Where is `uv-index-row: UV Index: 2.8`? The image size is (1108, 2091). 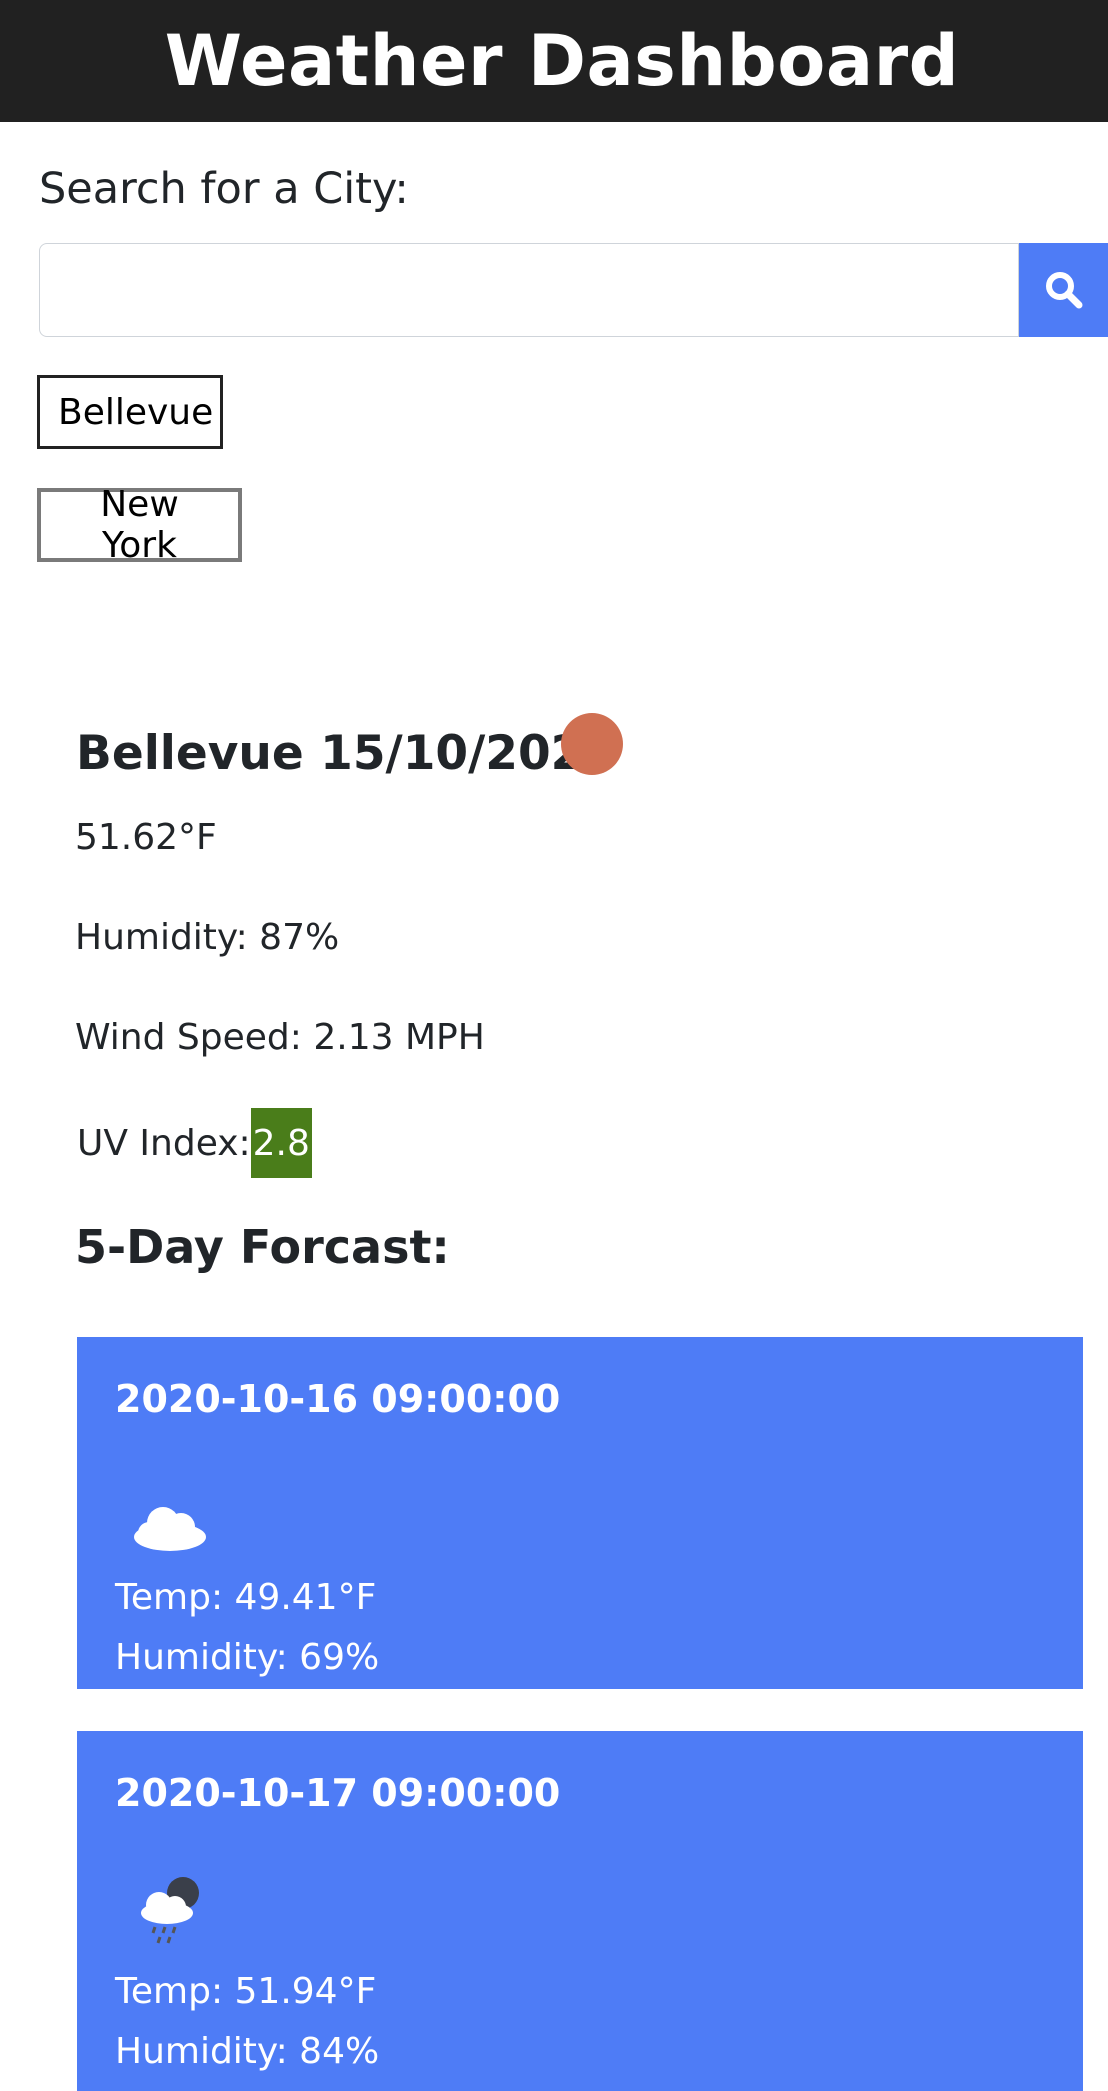
uv-index-row: UV Index: 2.8 is located at coordinates (194, 1143).